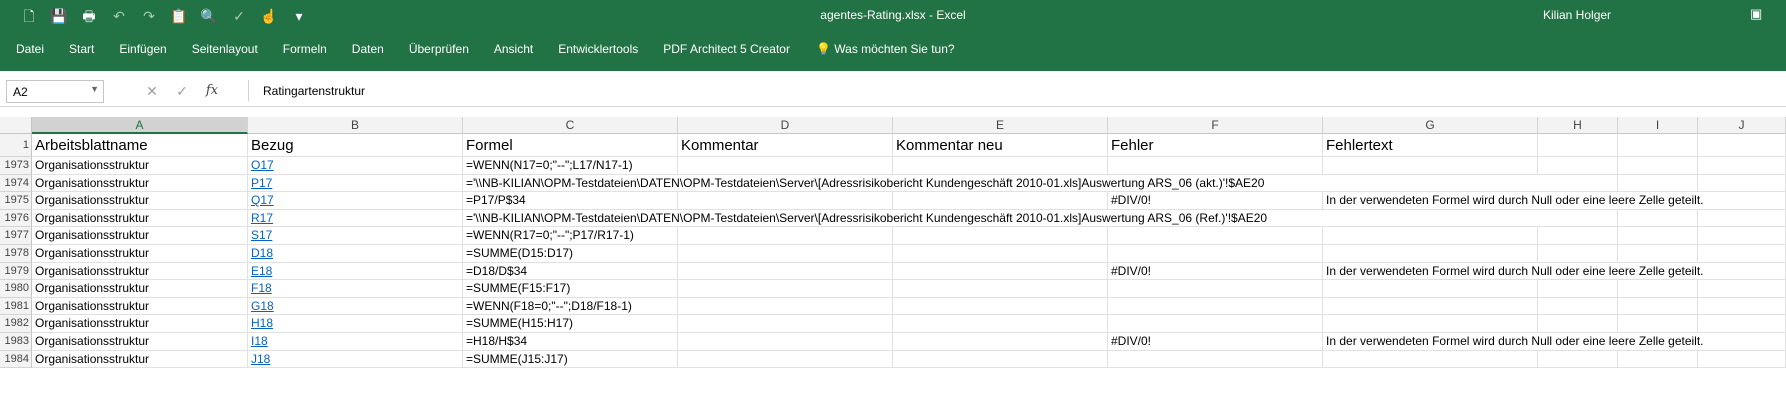  What do you see at coordinates (368, 49) in the screenshot?
I see `ribbon-tab: Daten` at bounding box center [368, 49].